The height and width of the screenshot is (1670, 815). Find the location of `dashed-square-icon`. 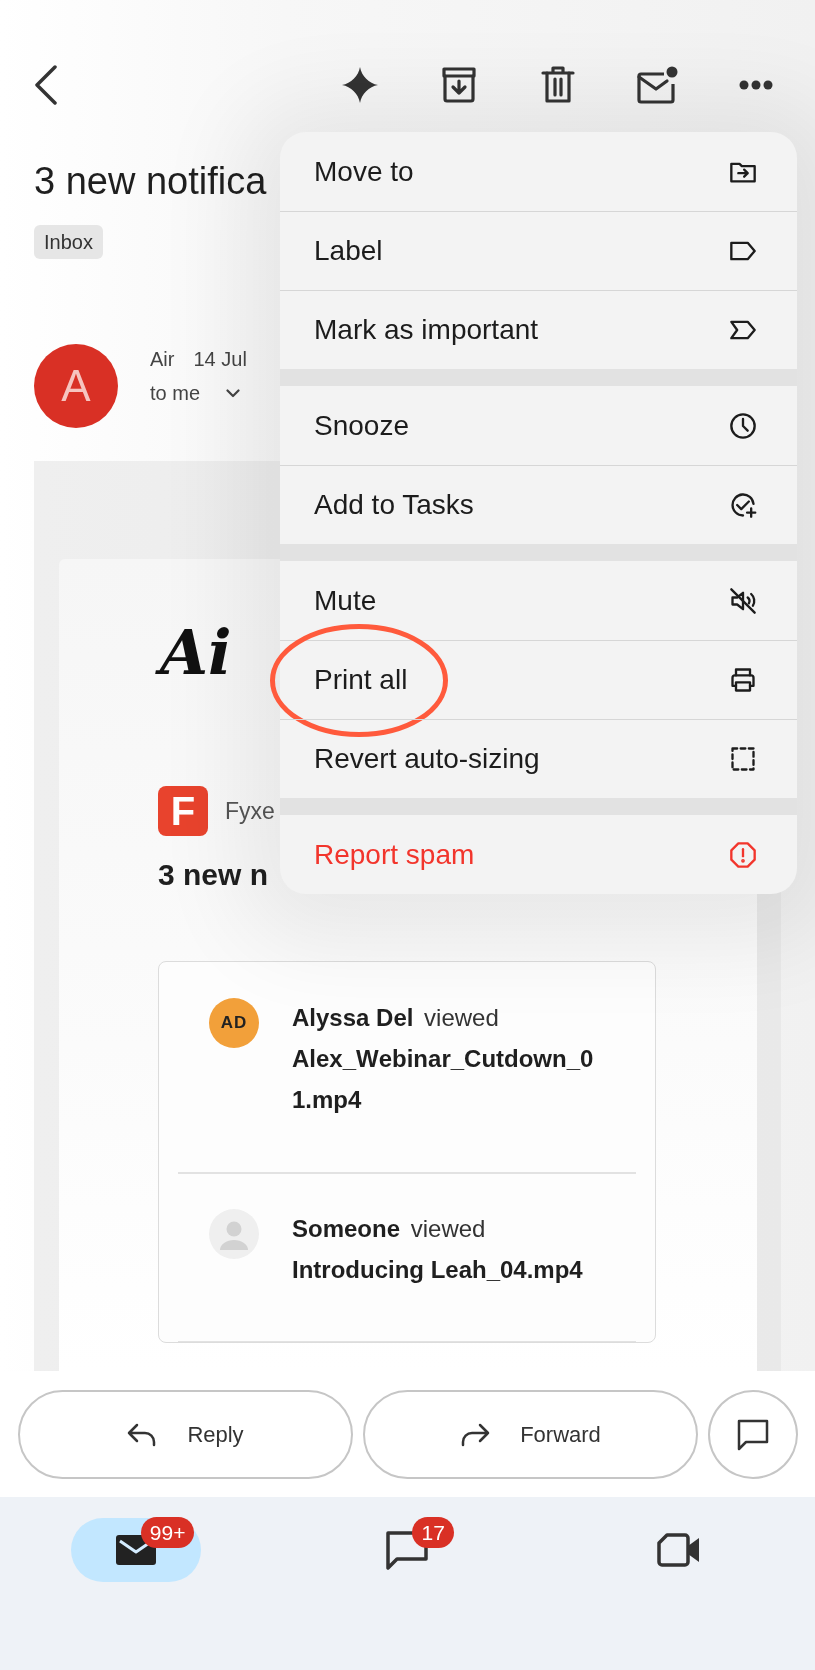

dashed-square-icon is located at coordinates (743, 759).